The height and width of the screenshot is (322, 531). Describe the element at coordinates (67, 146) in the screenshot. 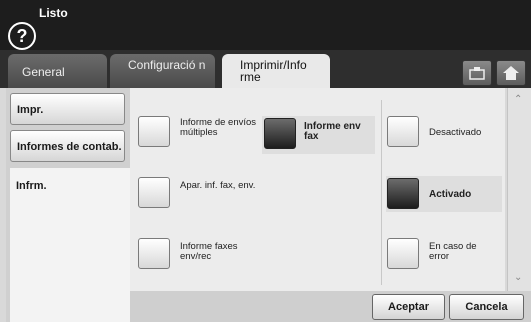

I see `sidebar-item-informes-contab: Informes de contab.` at that location.